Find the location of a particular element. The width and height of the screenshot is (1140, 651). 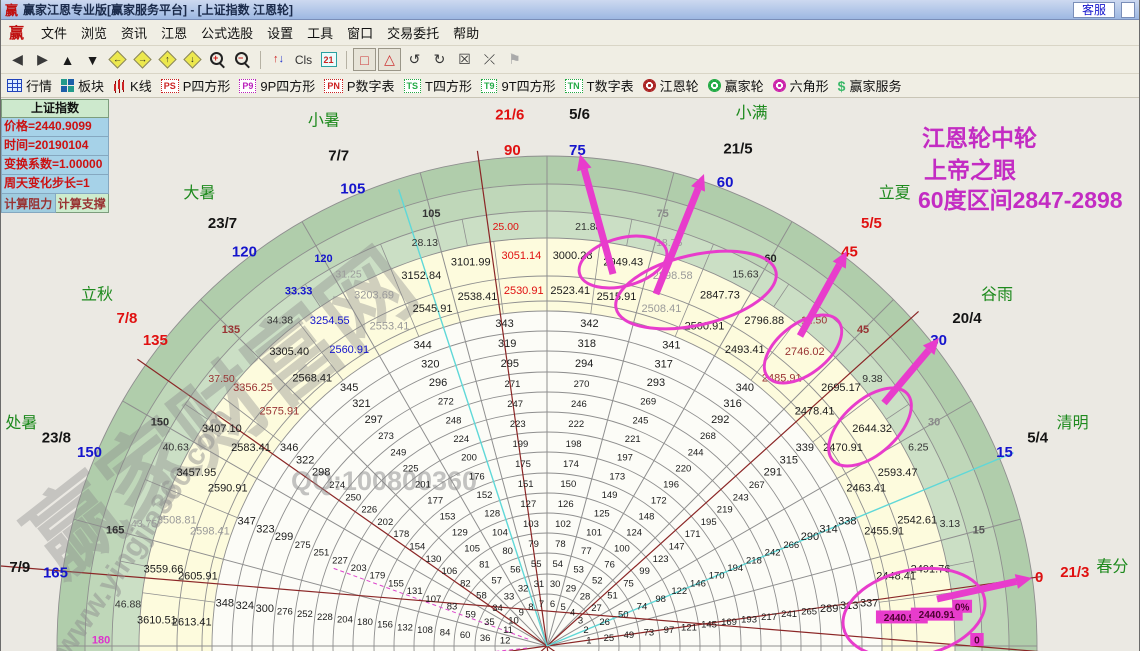

calc-support-button: 计算支撑 is located at coordinates (82, 203).